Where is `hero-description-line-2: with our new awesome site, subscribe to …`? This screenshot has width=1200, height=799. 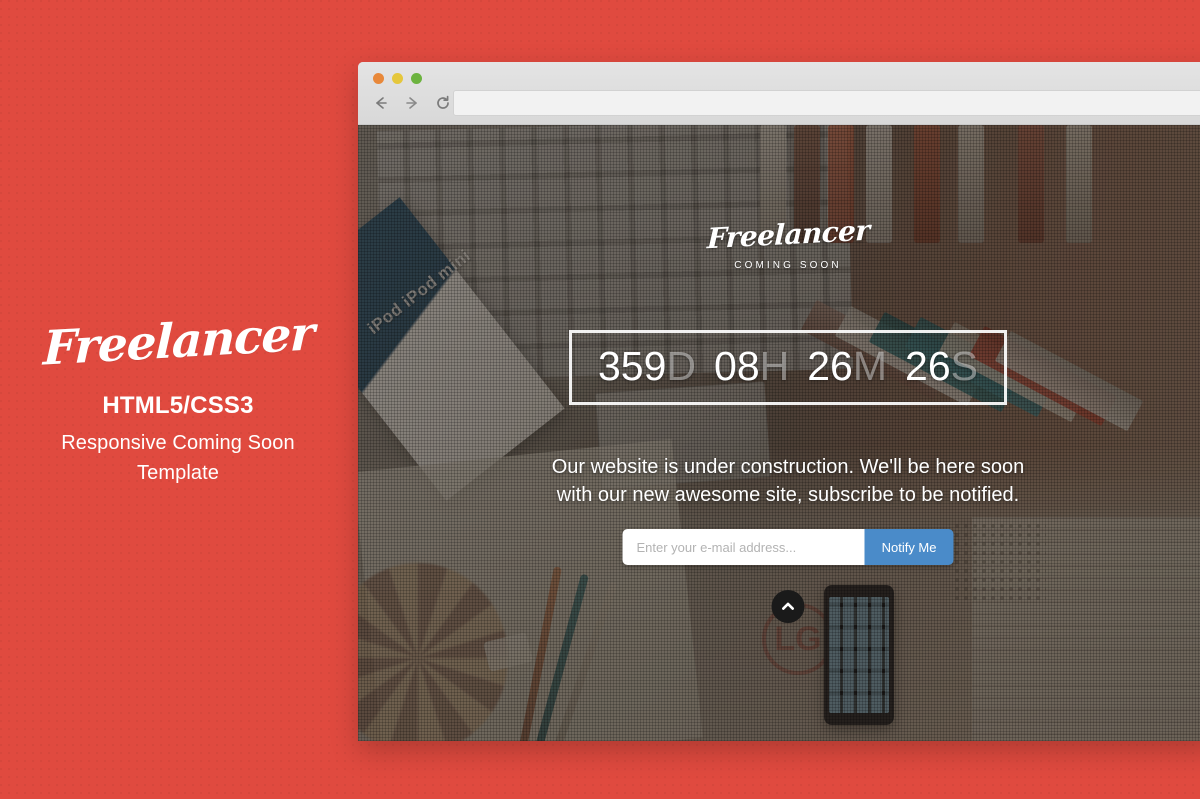 hero-description-line-2: with our new awesome site, subscribe to … is located at coordinates (788, 495).